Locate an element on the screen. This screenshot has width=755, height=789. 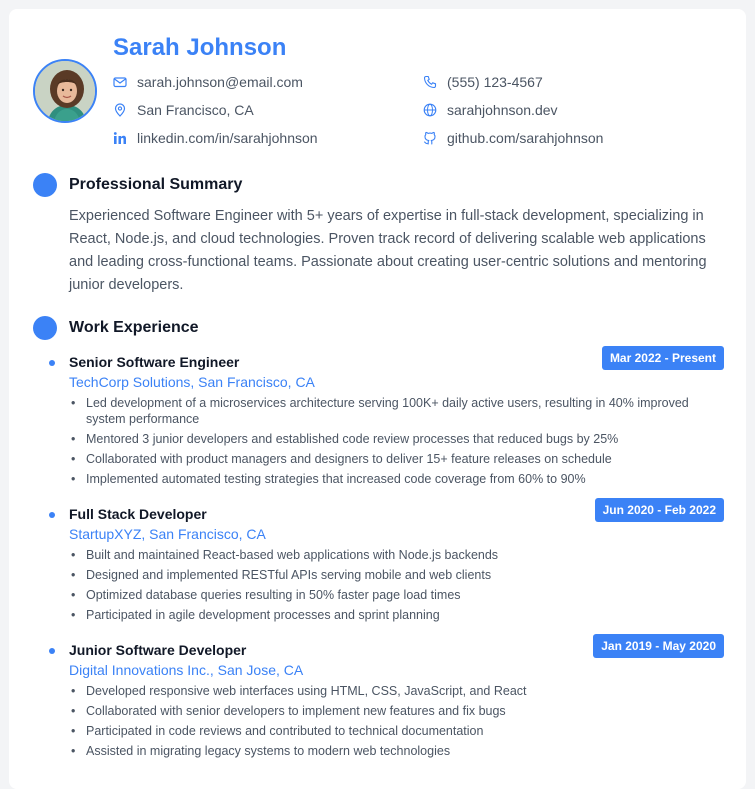
experience-section-marker is located at coordinates (45, 328).